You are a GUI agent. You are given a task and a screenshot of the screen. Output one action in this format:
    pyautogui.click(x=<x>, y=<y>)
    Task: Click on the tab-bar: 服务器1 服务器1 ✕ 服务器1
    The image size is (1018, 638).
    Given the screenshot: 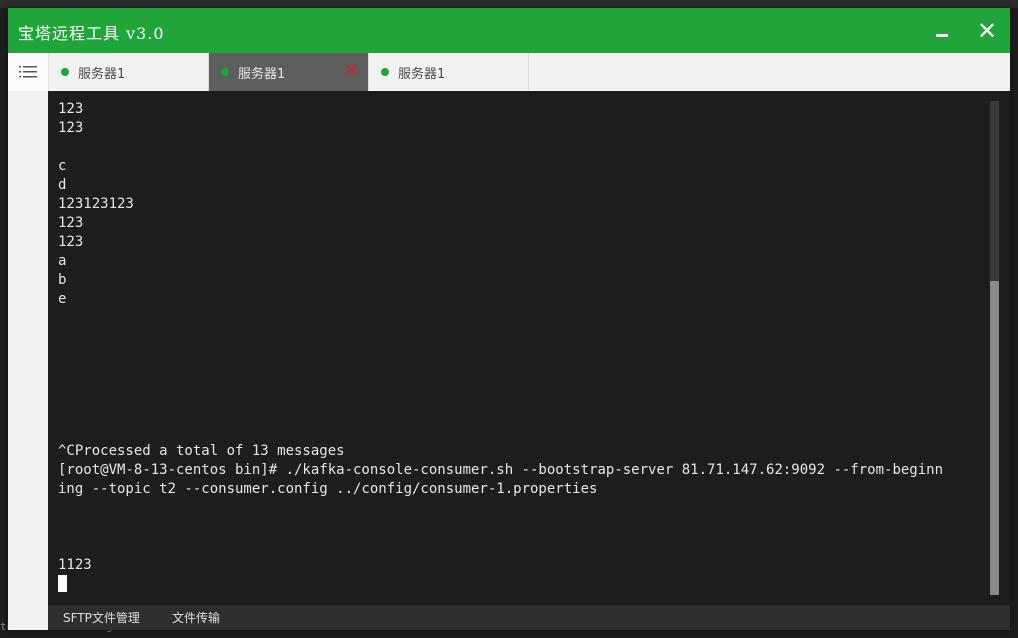 What is the action you would take?
    pyautogui.click(x=509, y=72)
    